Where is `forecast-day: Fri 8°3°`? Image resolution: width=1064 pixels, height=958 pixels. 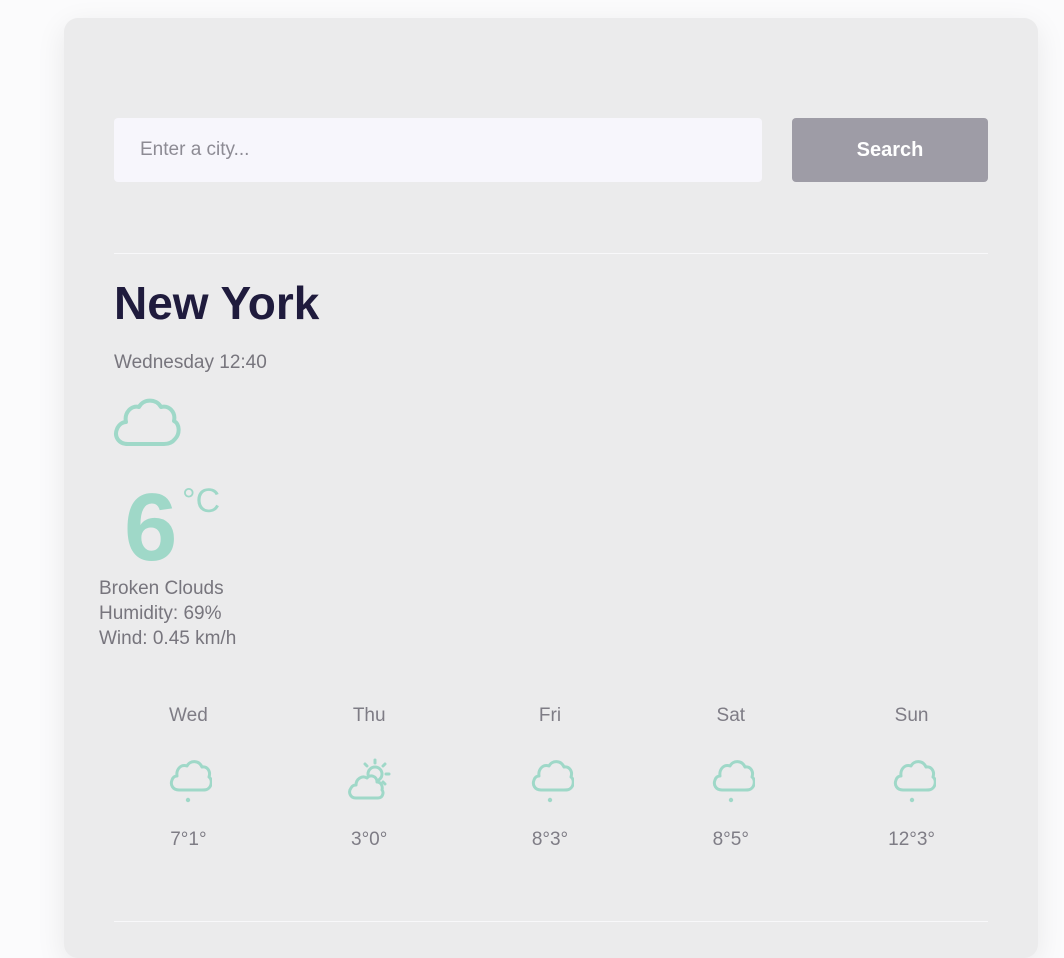 forecast-day: Fri 8°3° is located at coordinates (550, 779).